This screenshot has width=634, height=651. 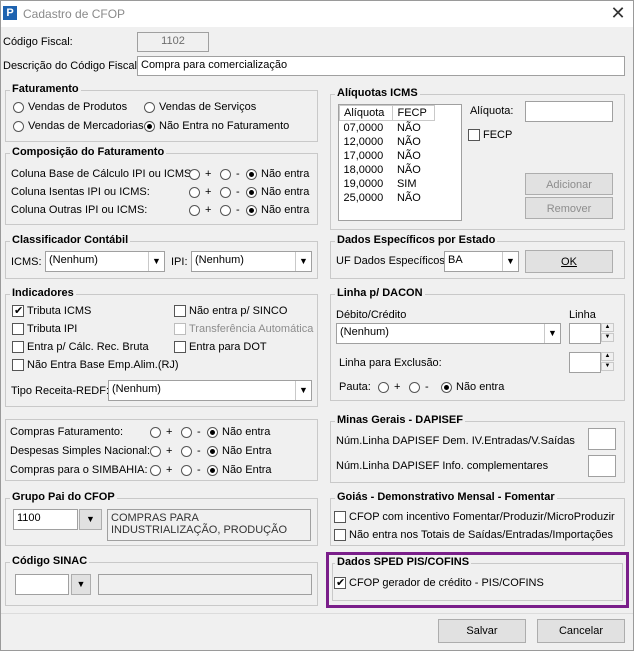 What do you see at coordinates (416, 240) in the screenshot?
I see `especificos-title: Dados Específicos por Estado` at bounding box center [416, 240].